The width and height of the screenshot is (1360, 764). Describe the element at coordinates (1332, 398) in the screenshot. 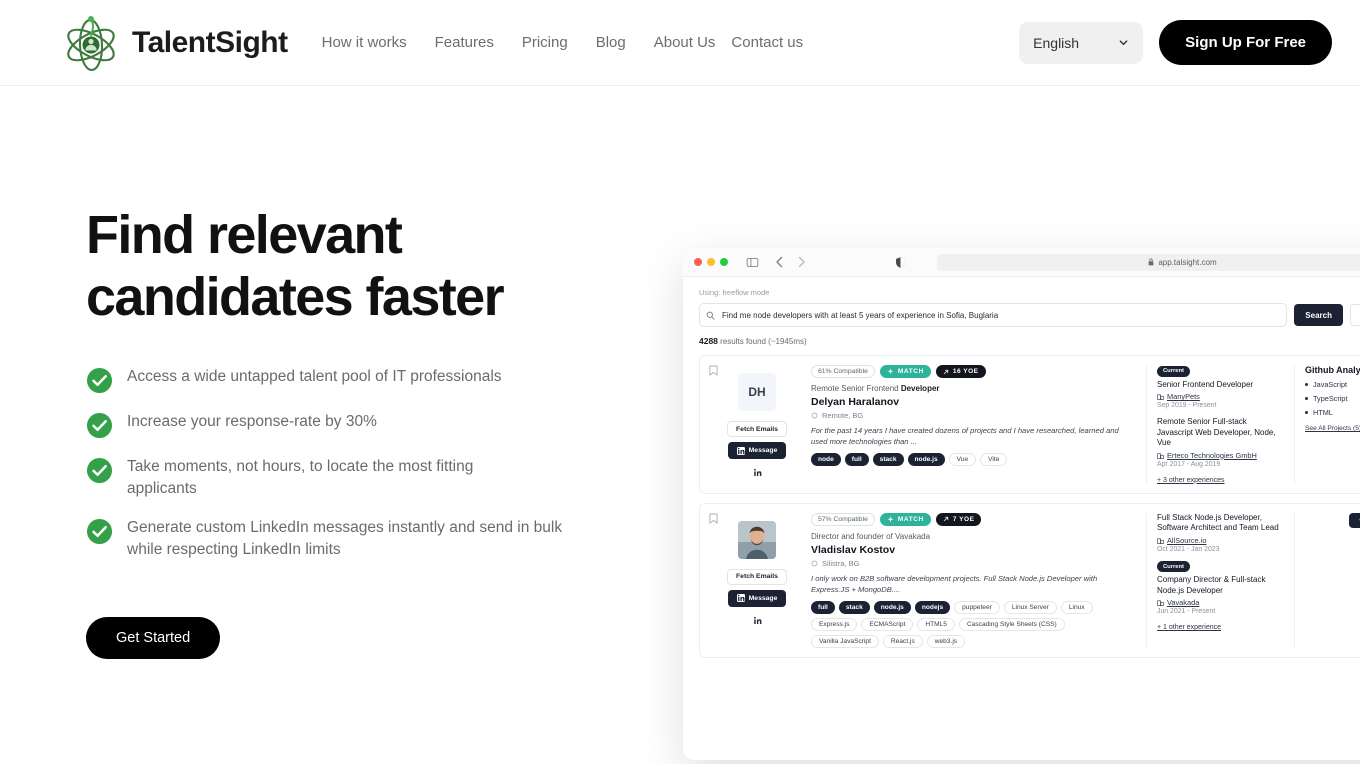

I see `github-language-row: TypeScript` at that location.